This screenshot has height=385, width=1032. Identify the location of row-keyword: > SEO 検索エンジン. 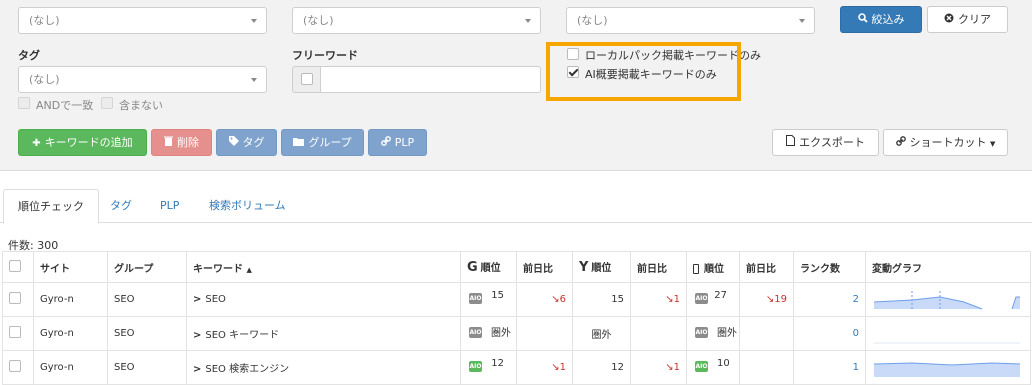
(323, 367).